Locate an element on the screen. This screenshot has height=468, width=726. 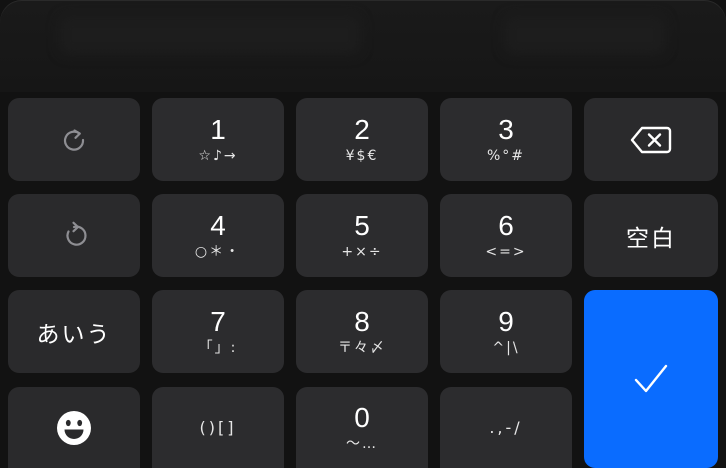
undo-key is located at coordinates (74, 235).